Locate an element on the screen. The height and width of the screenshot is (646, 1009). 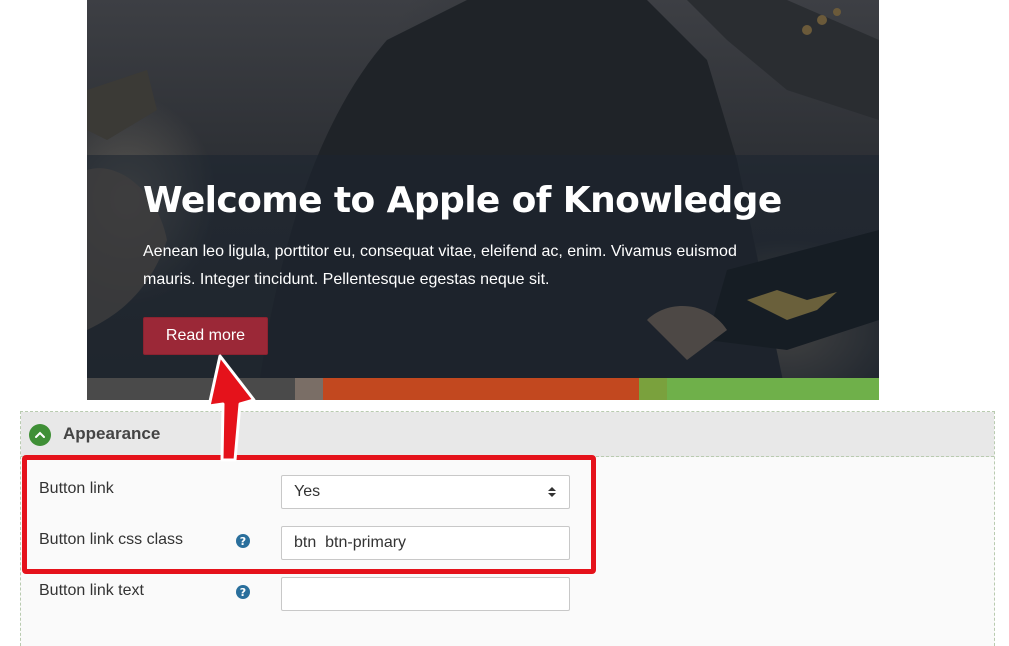
chevron-up-icon is located at coordinates (40, 435).